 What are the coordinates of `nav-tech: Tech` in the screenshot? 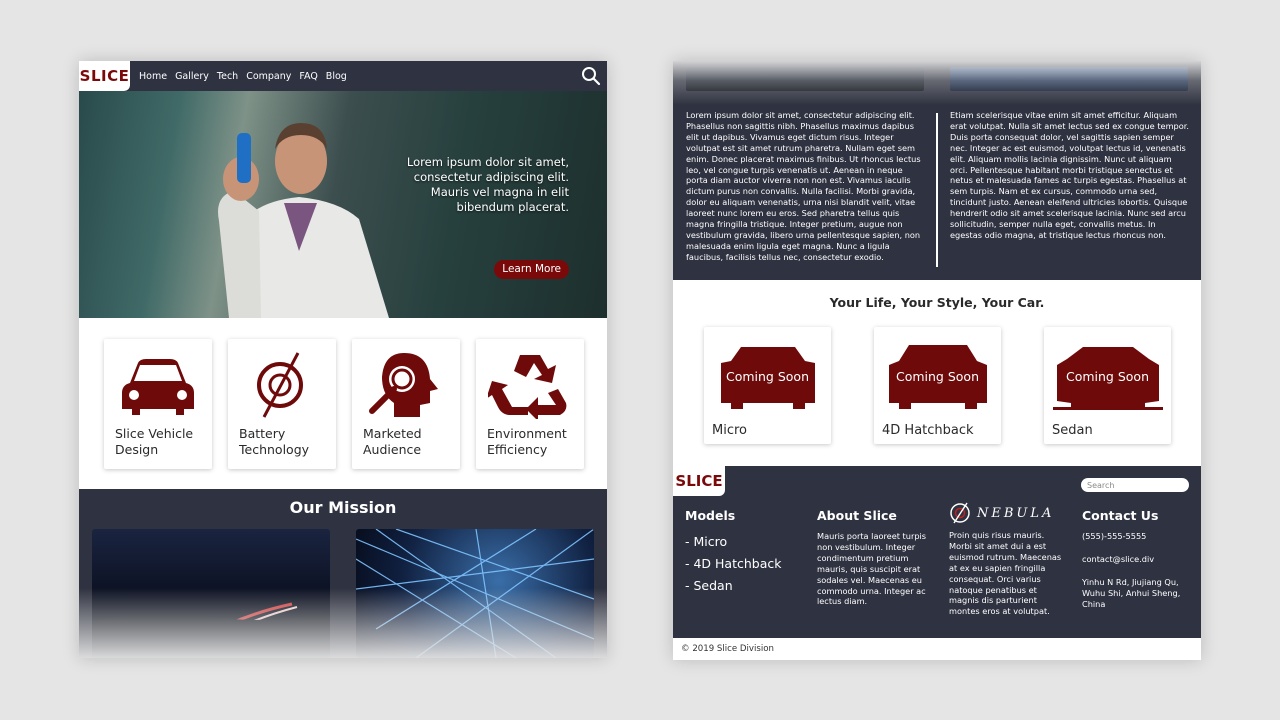 It's located at (227, 76).